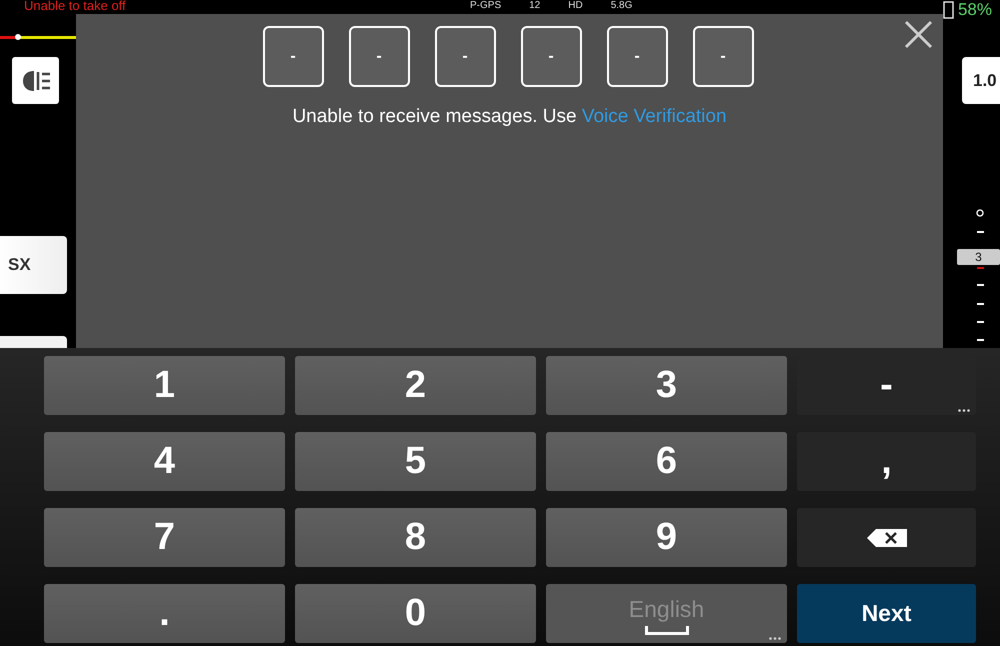  I want to click on headlight-icon, so click(35, 80).